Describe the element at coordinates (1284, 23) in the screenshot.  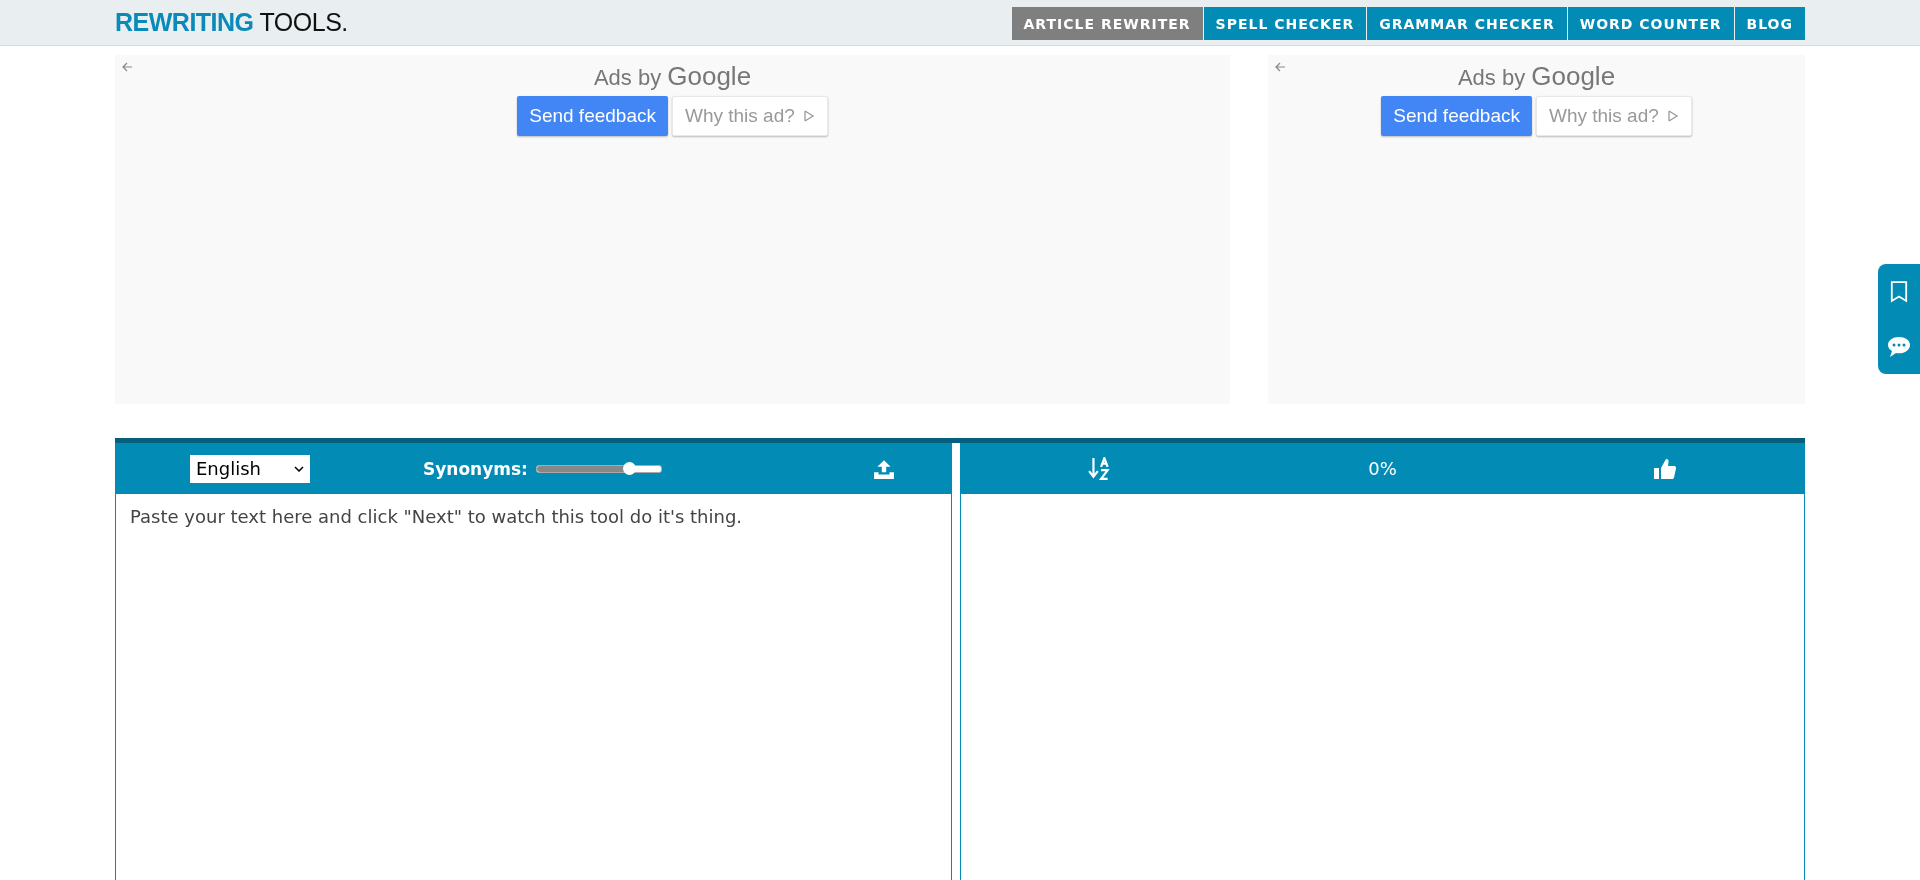
I see `nav-link: SPELL CHECKER` at that location.